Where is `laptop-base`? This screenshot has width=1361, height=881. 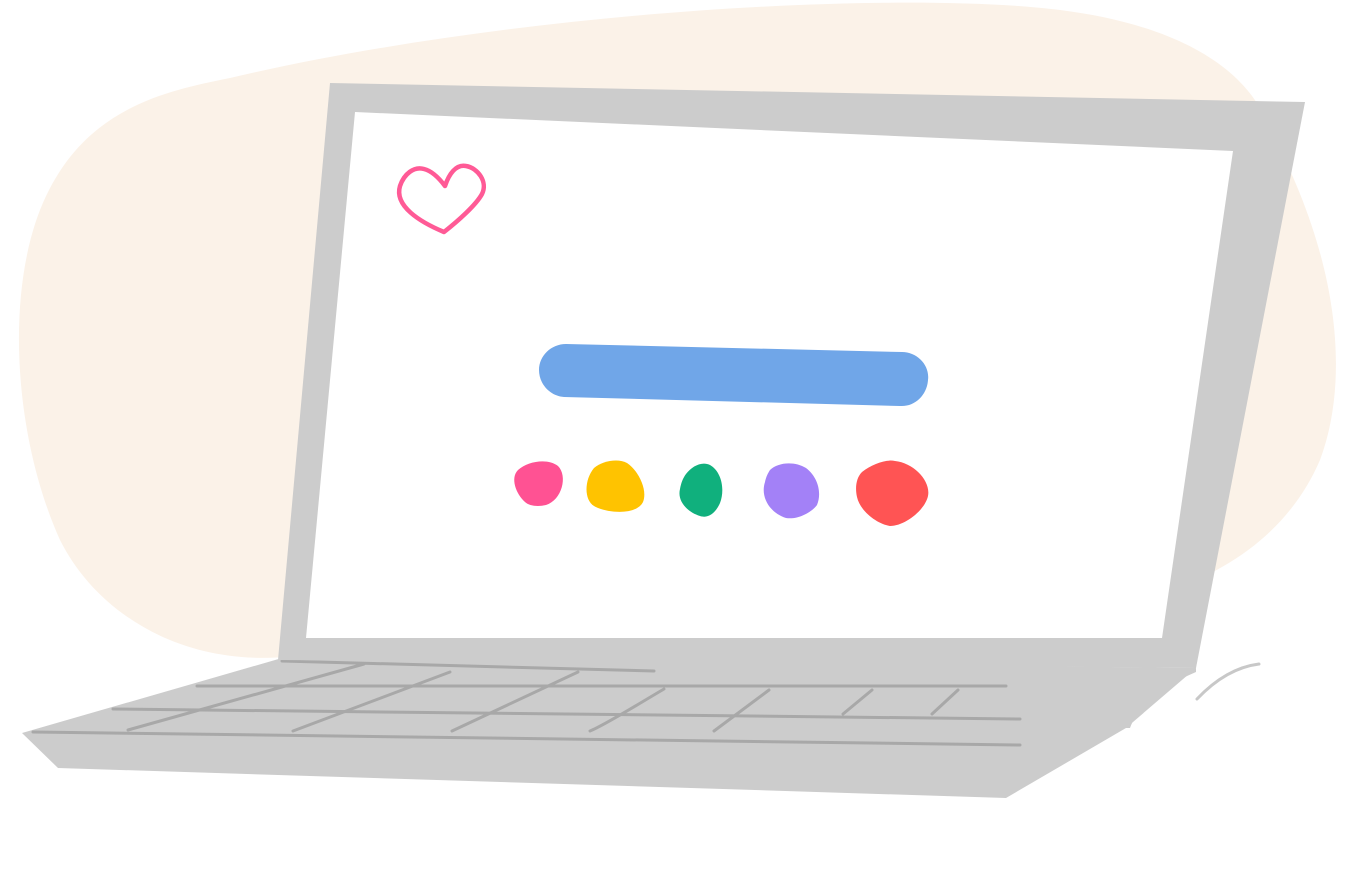 laptop-base is located at coordinates (609, 728).